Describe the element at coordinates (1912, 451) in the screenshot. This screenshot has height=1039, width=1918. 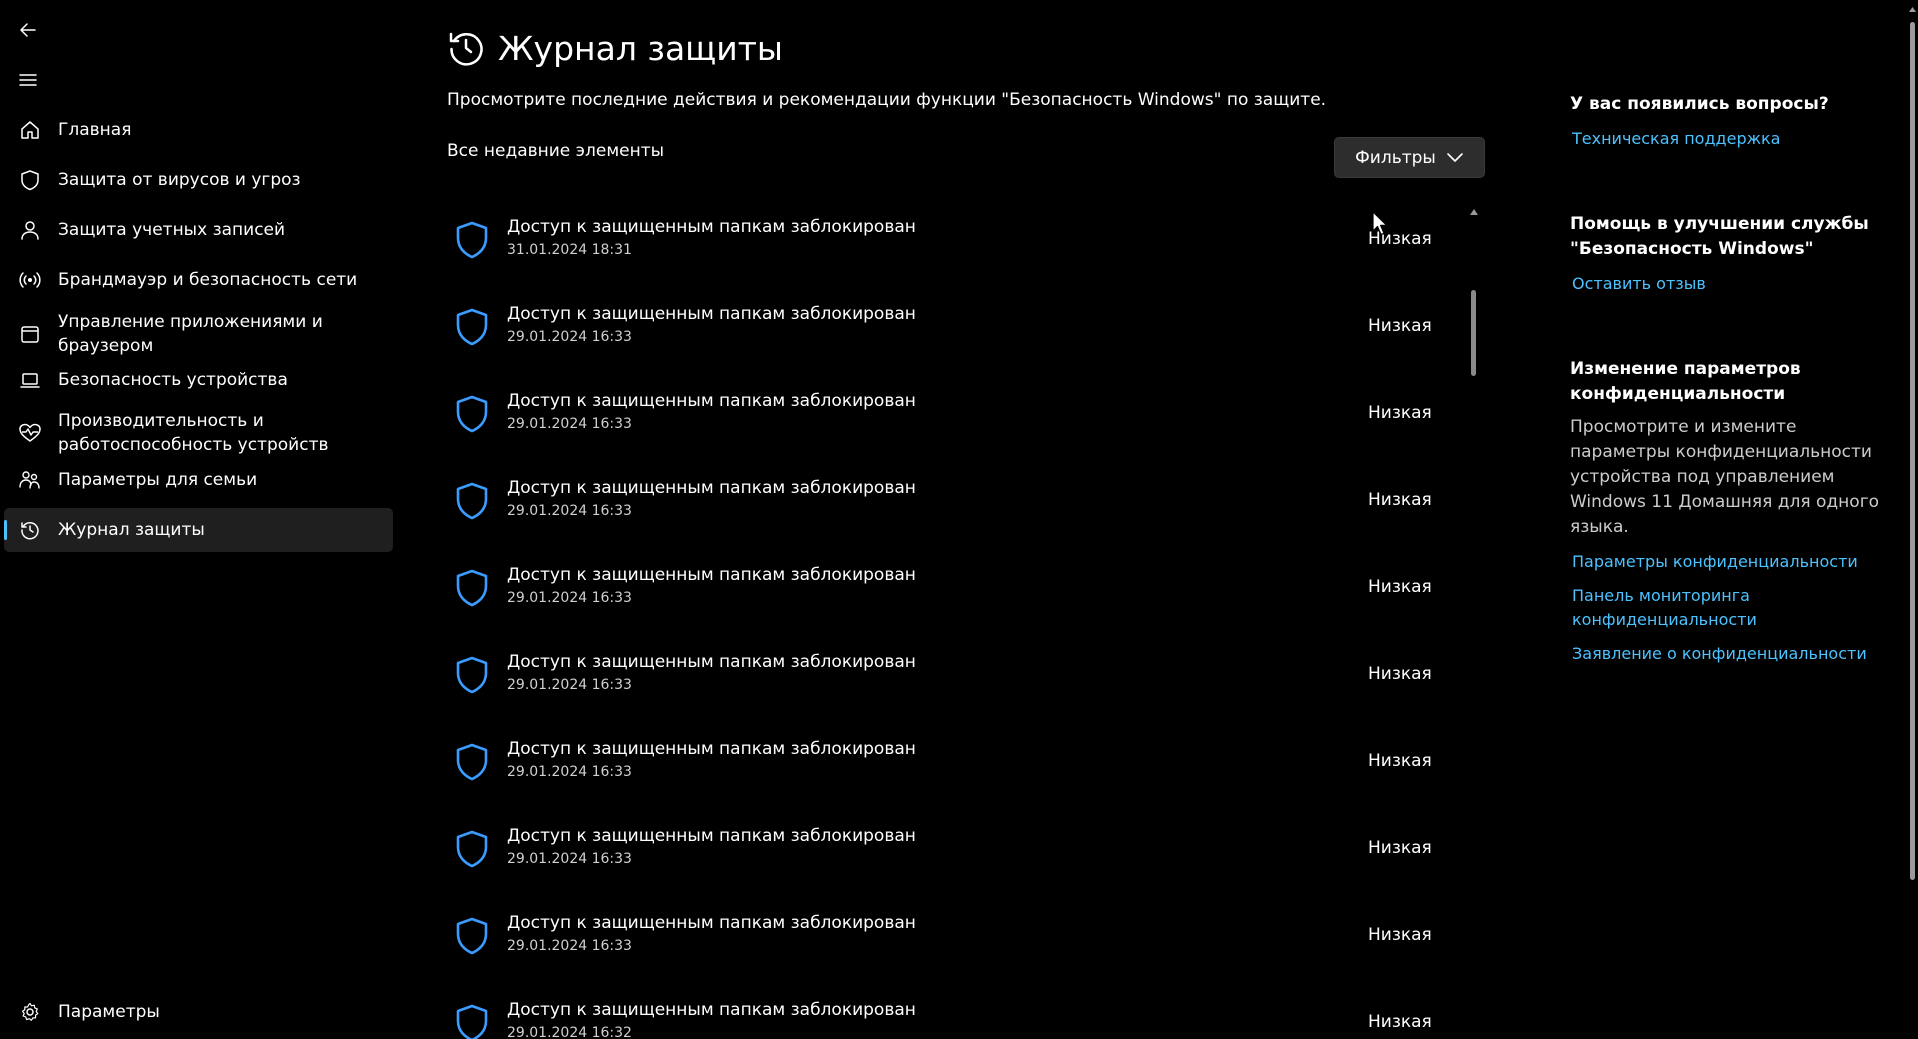
I see `page-scrollbar-thumb` at that location.